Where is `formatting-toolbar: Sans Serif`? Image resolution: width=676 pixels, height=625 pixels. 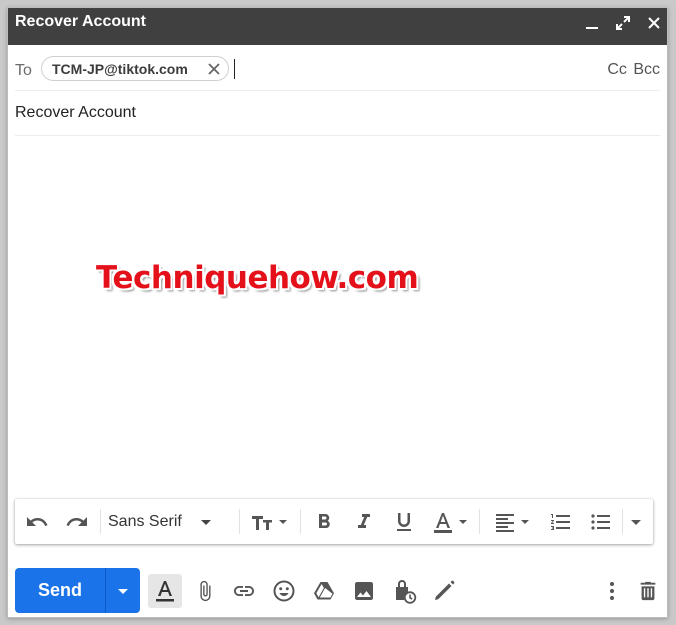
formatting-toolbar: Sans Serif is located at coordinates (334, 521).